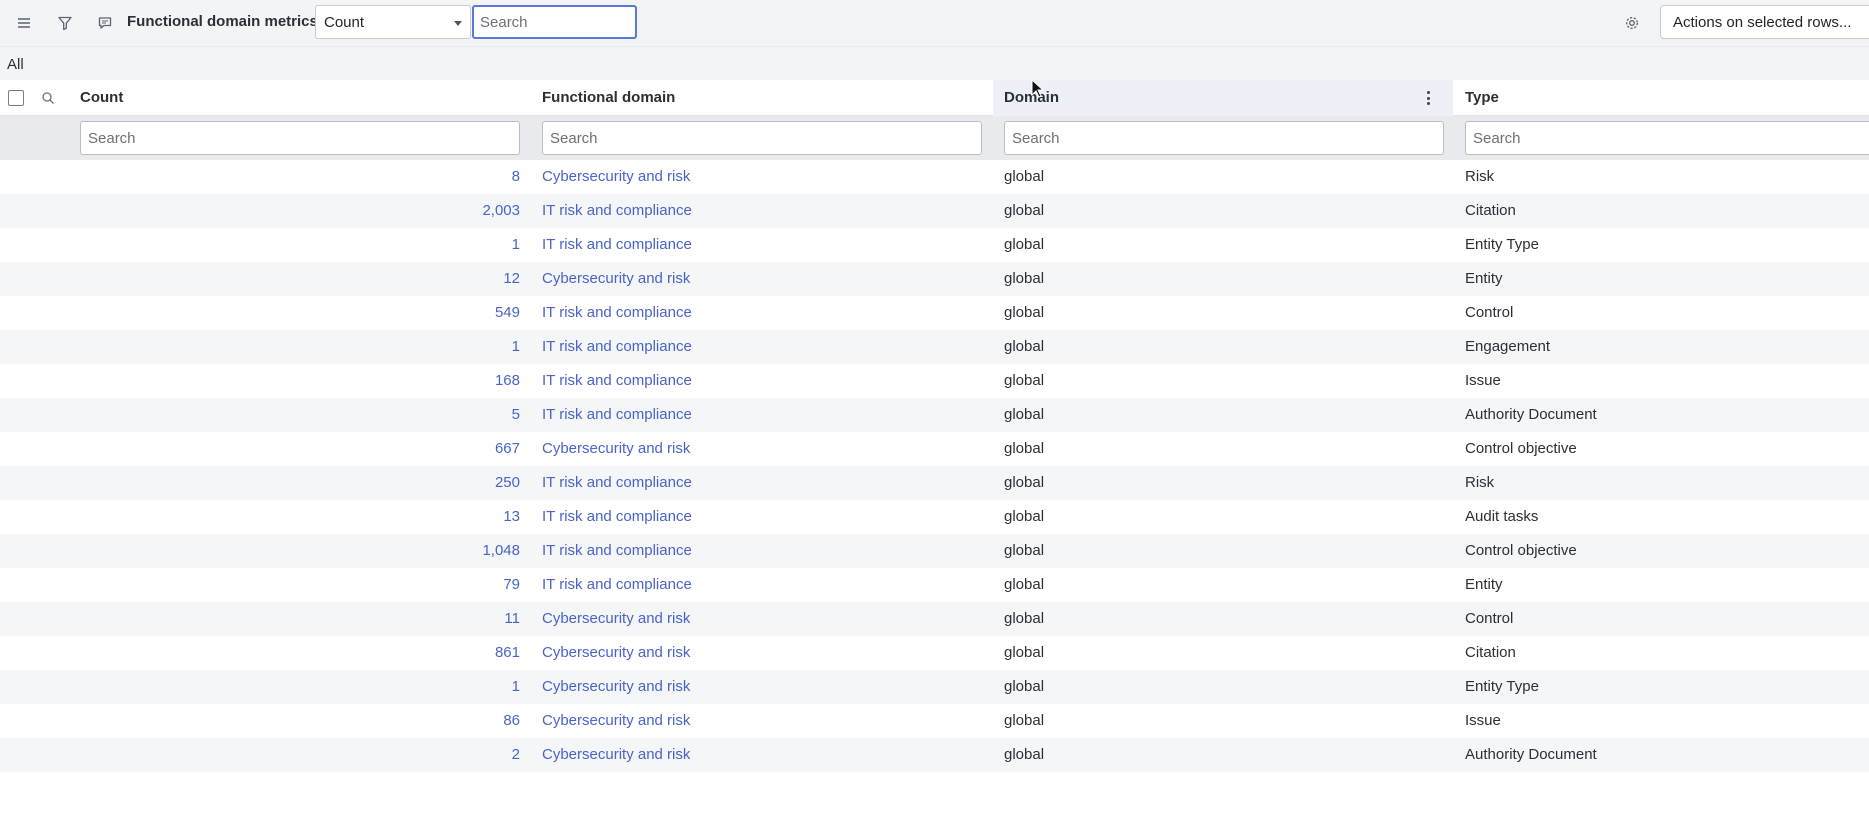 Image resolution: width=1869 pixels, height=815 pixels. What do you see at coordinates (300, 415) in the screenshot?
I see `count-cell: 5` at bounding box center [300, 415].